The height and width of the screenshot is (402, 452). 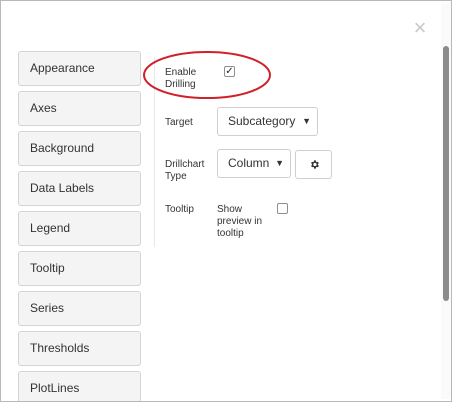 What do you see at coordinates (79, 268) in the screenshot?
I see `nav-item-tooltip: Tooltip` at bounding box center [79, 268].